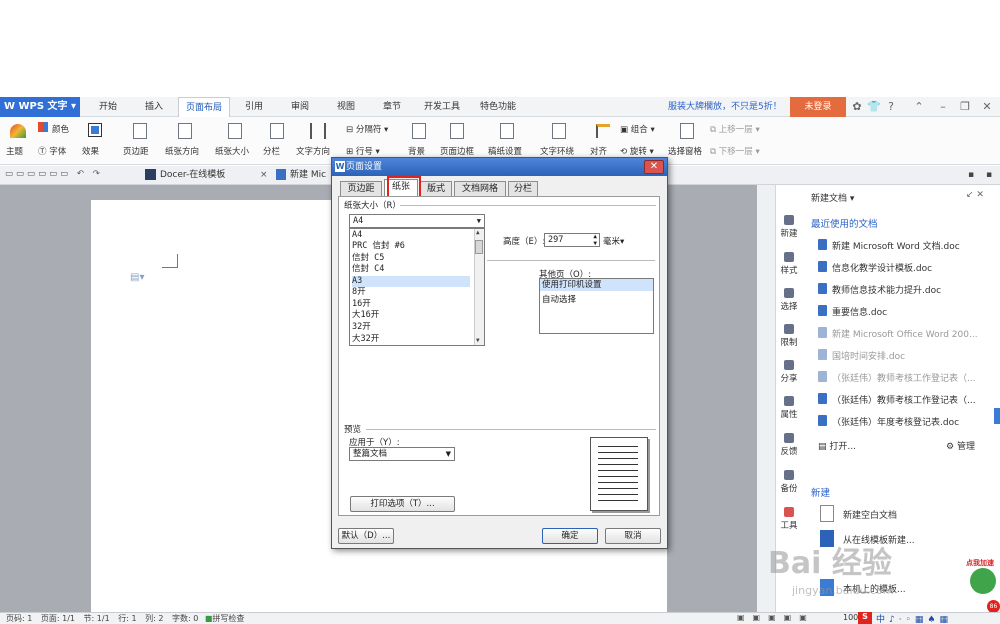  Describe the element at coordinates (411, 246) in the screenshot. I see `list-item: PRC 信封 #6` at that location.